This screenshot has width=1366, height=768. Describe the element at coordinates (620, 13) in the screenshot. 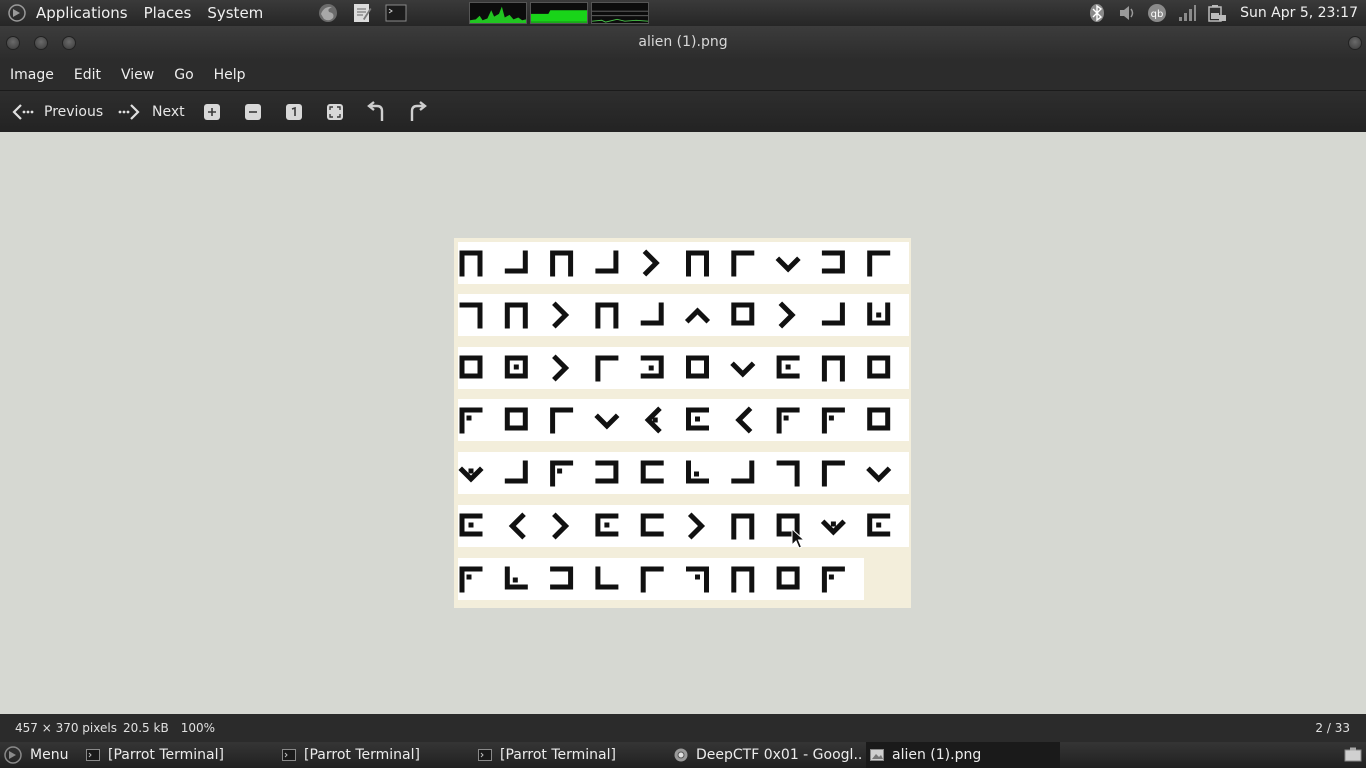

I see `network-monitor-icon` at that location.